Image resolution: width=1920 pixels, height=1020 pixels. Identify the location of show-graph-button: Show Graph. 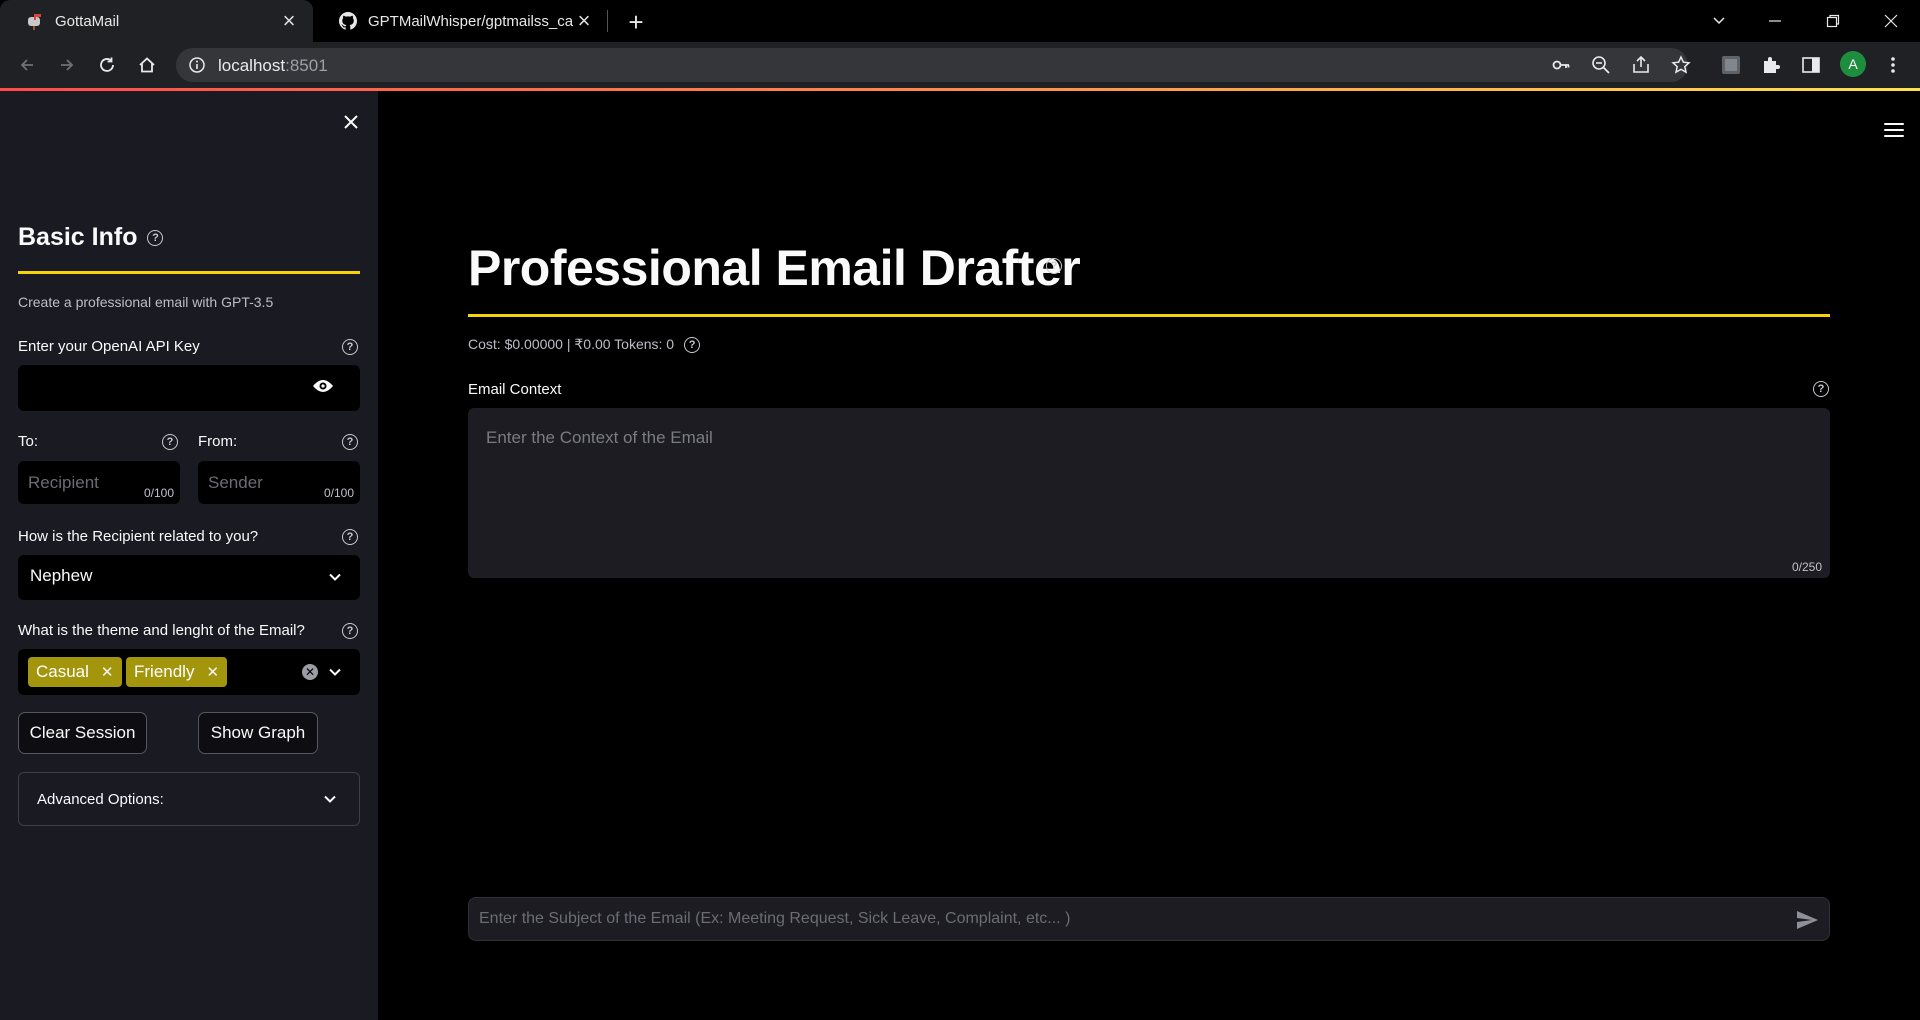
(258, 733).